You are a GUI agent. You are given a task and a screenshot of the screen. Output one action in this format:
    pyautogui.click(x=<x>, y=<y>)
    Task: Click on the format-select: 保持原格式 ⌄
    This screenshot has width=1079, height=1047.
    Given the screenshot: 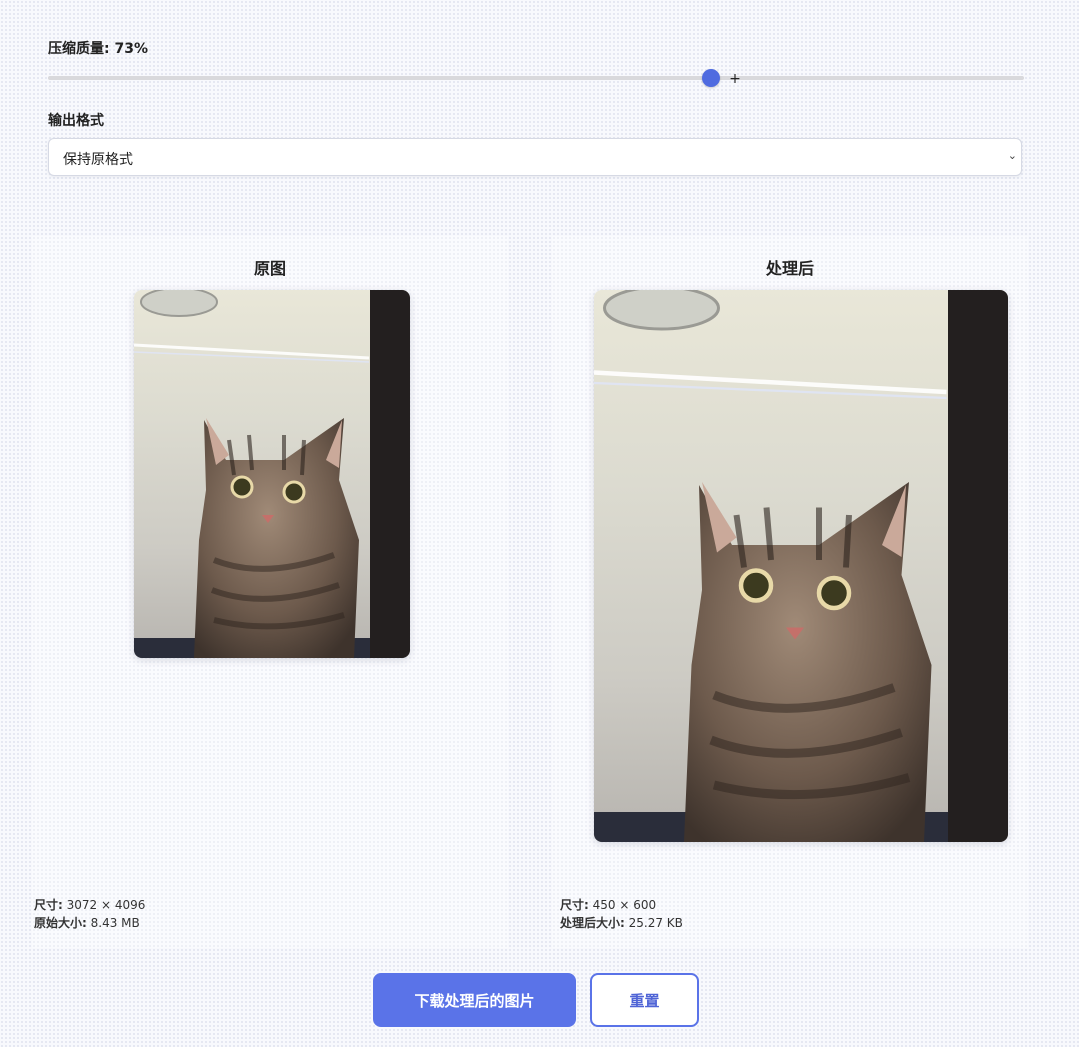 What is the action you would take?
    pyautogui.click(x=535, y=157)
    